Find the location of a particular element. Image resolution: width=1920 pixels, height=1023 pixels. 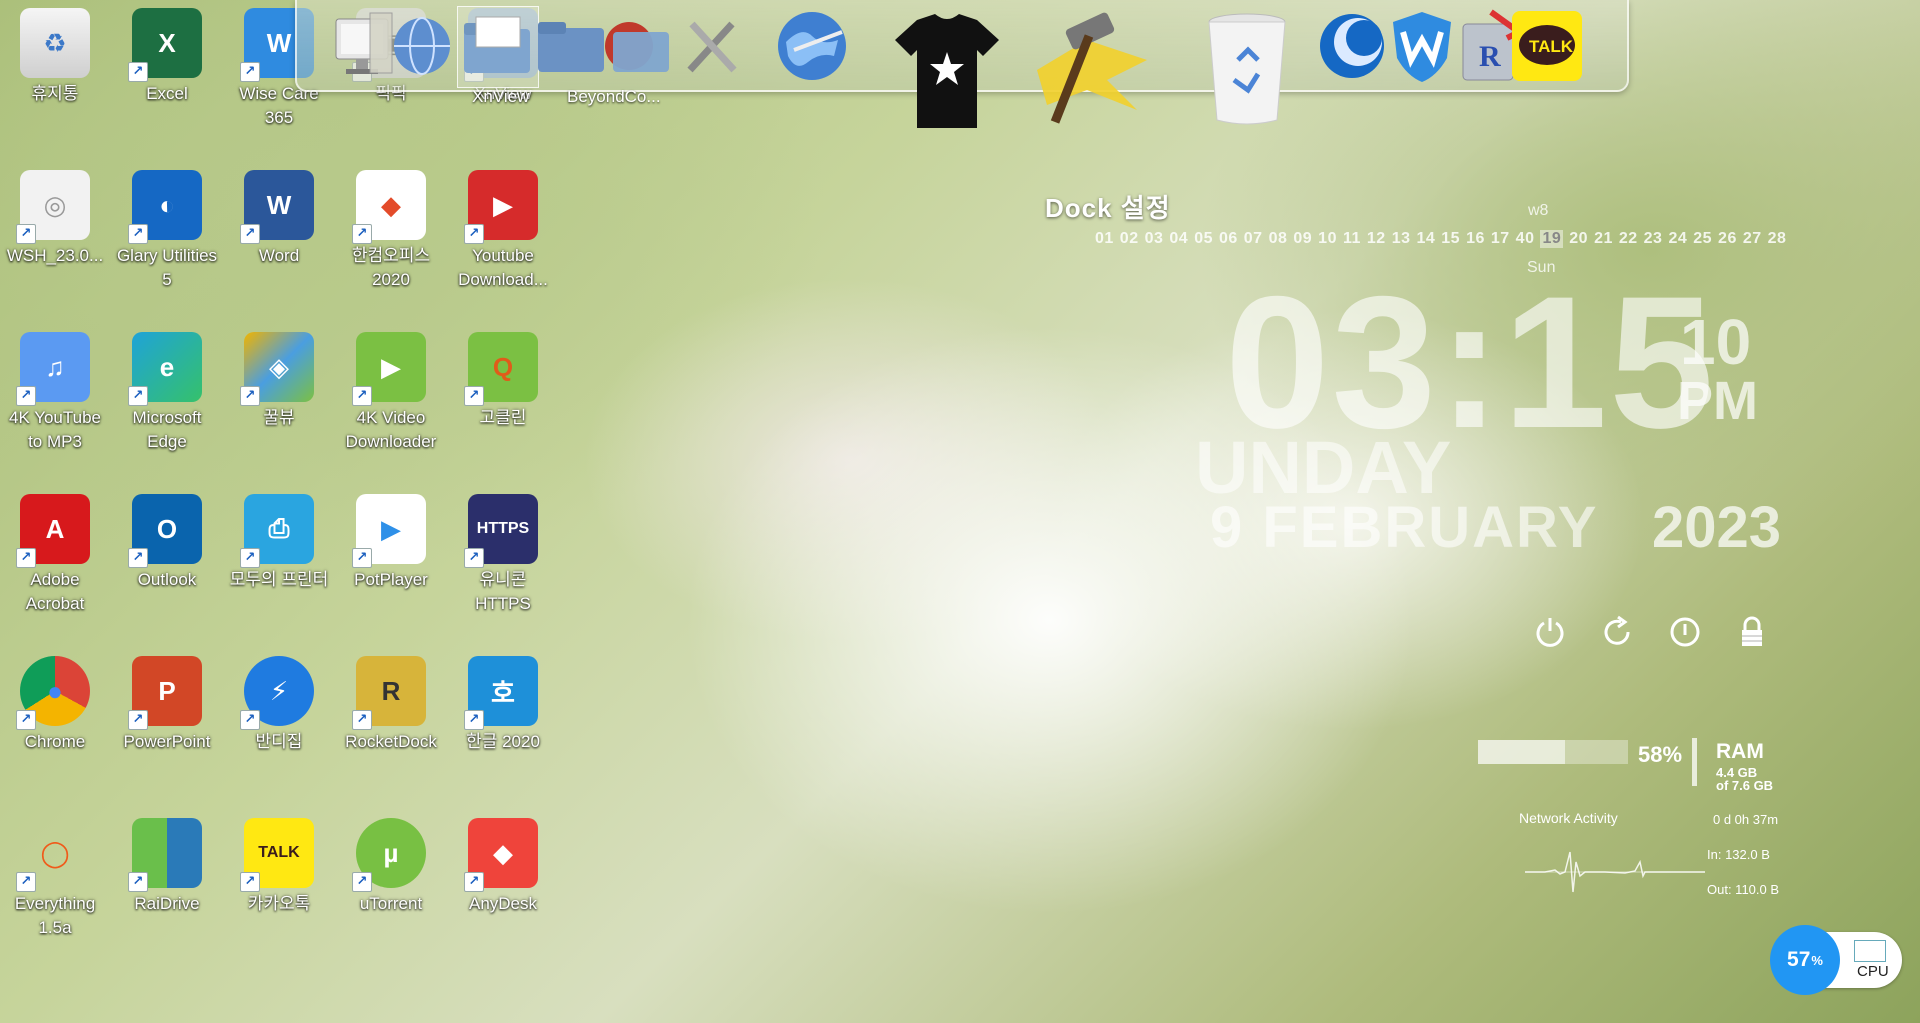

kakaotalk-icon: TALK ↗ is located at coordinates (277, 855).